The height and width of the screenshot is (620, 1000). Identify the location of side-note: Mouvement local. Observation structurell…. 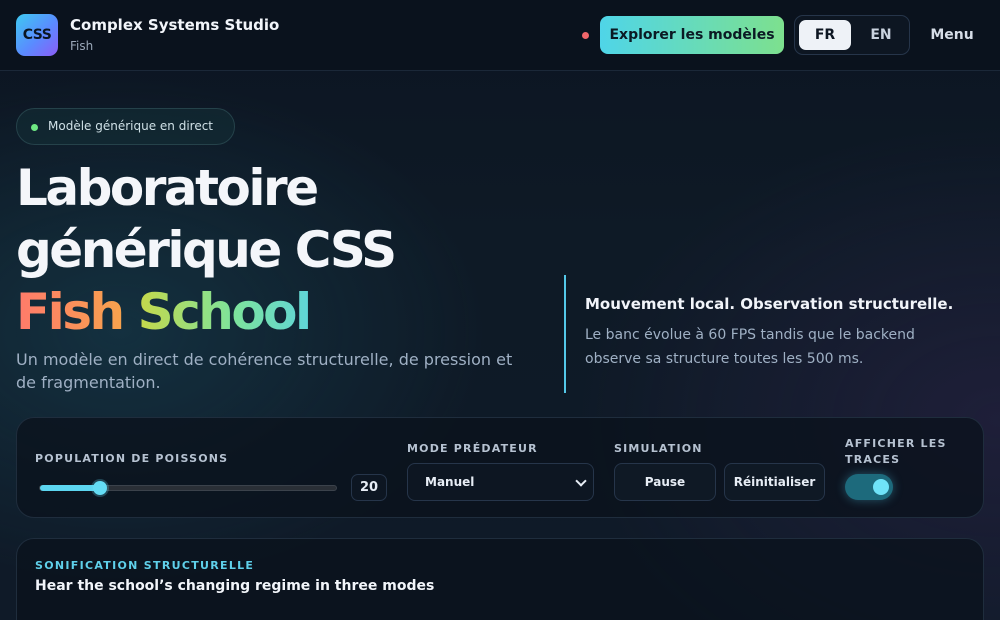
(764, 334).